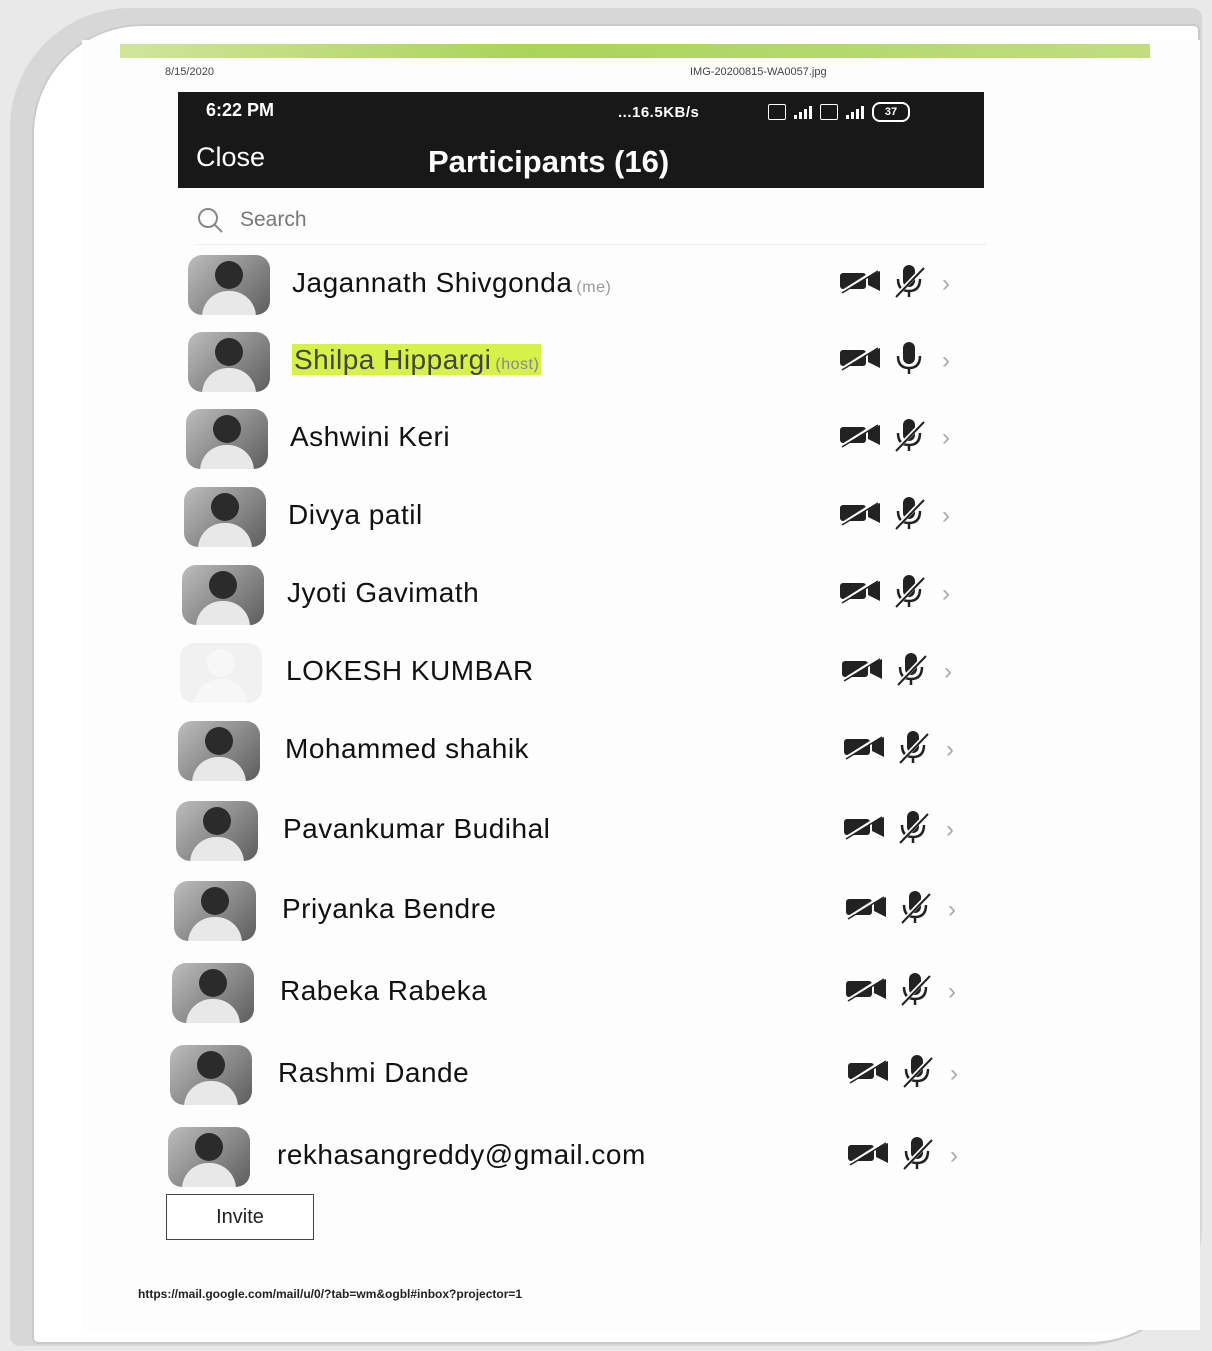 Image resolution: width=1212 pixels, height=1351 pixels. What do you see at coordinates (578, 752) in the screenshot?
I see `participant-row: Mohammed shahik ›` at bounding box center [578, 752].